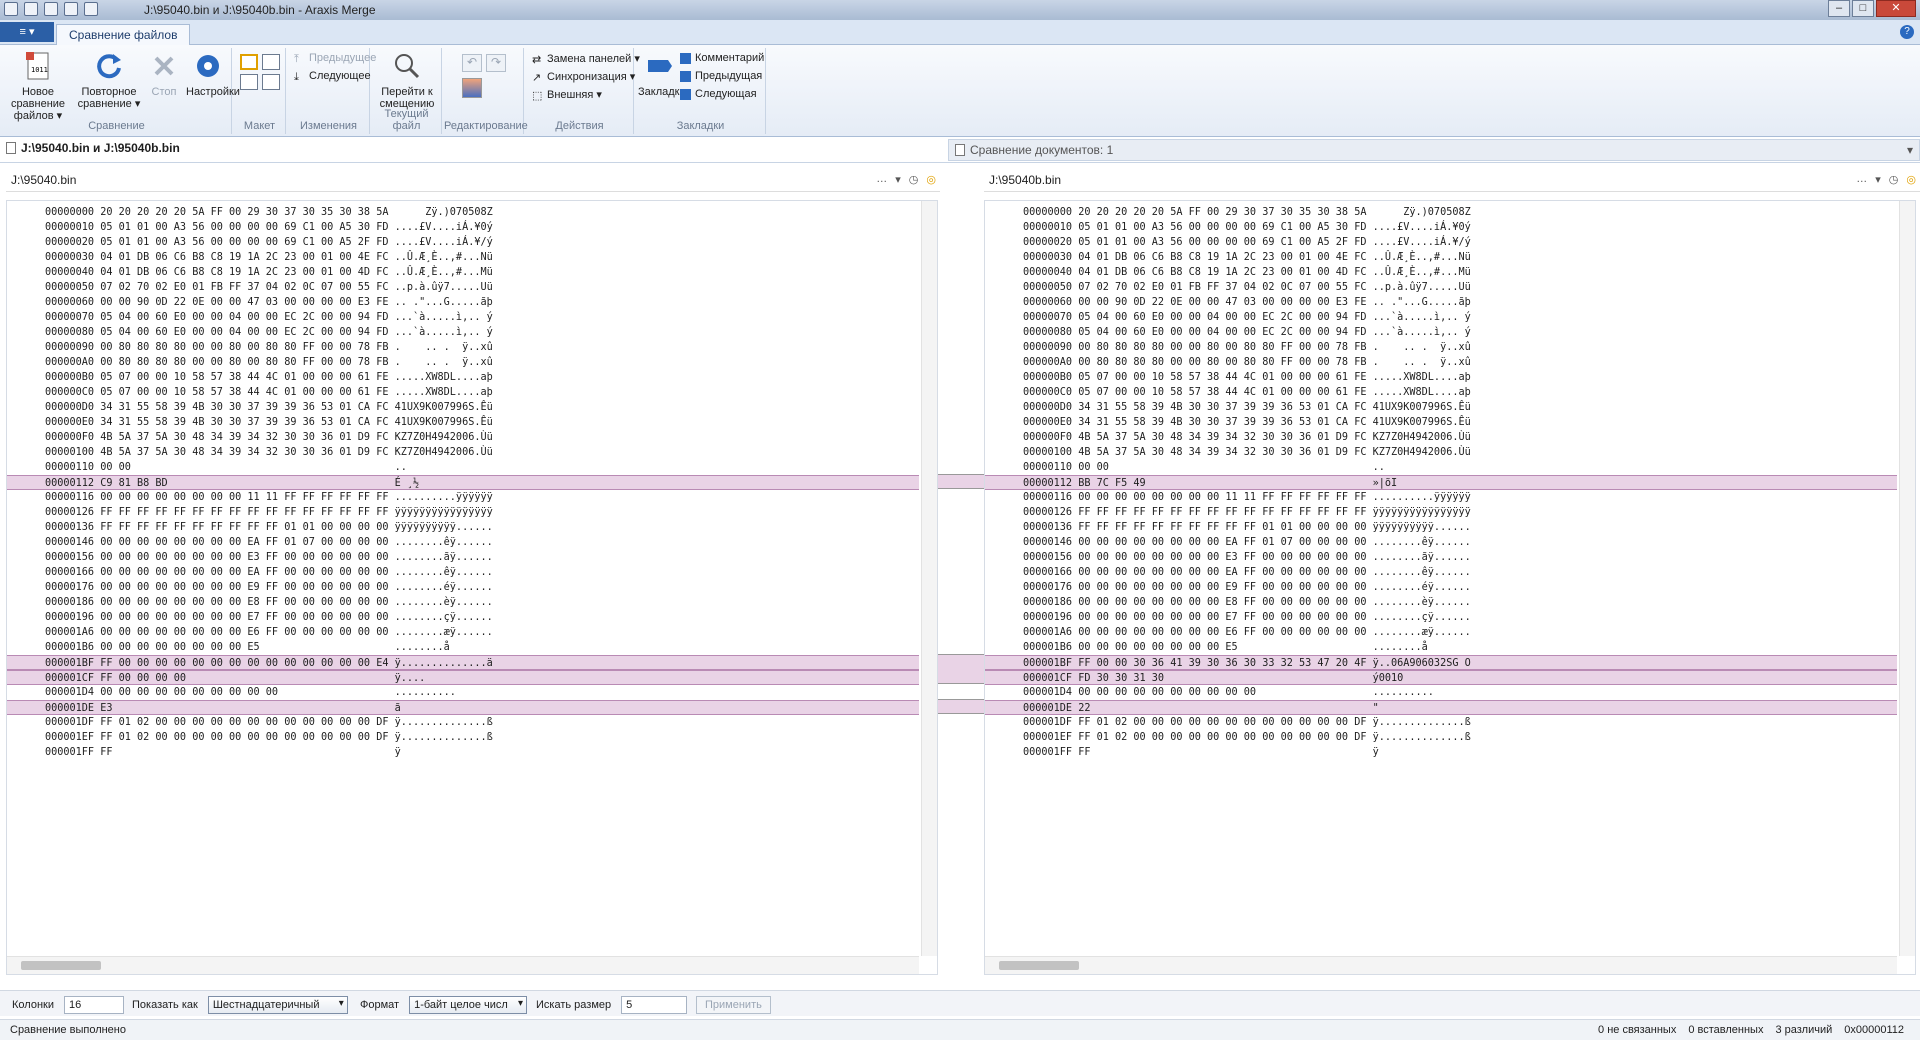  Describe the element at coordinates (1894, 179) in the screenshot. I see `history-icon: ◷` at that location.